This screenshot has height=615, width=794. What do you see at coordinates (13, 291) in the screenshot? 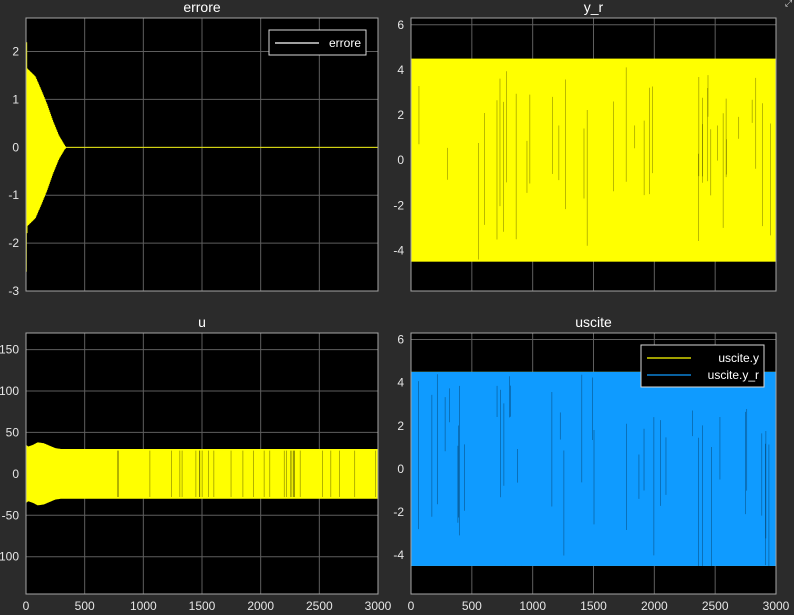
I see `y-tick-label: -3` at bounding box center [13, 291].